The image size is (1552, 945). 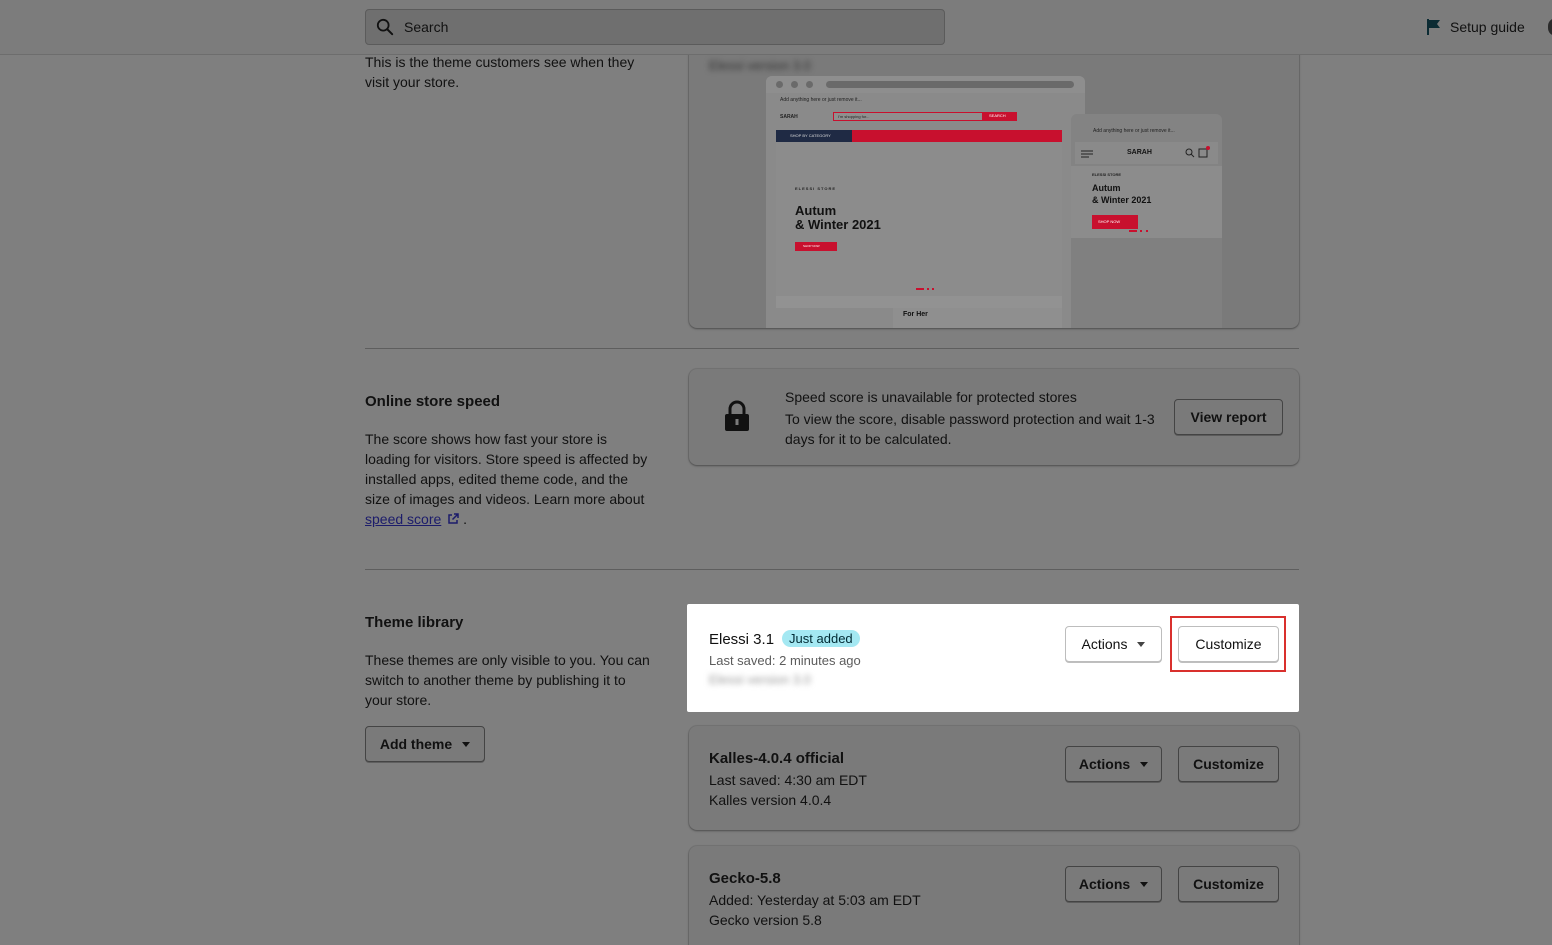 I want to click on mobile-shop-now: SHOP NOW, so click(x=1115, y=222).